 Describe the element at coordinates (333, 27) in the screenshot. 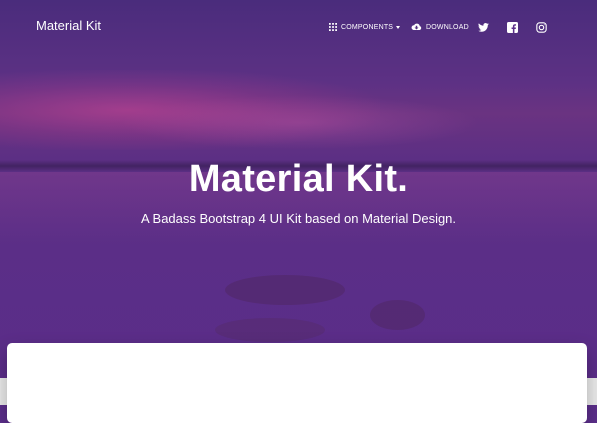

I see `apps-grid-icon` at that location.